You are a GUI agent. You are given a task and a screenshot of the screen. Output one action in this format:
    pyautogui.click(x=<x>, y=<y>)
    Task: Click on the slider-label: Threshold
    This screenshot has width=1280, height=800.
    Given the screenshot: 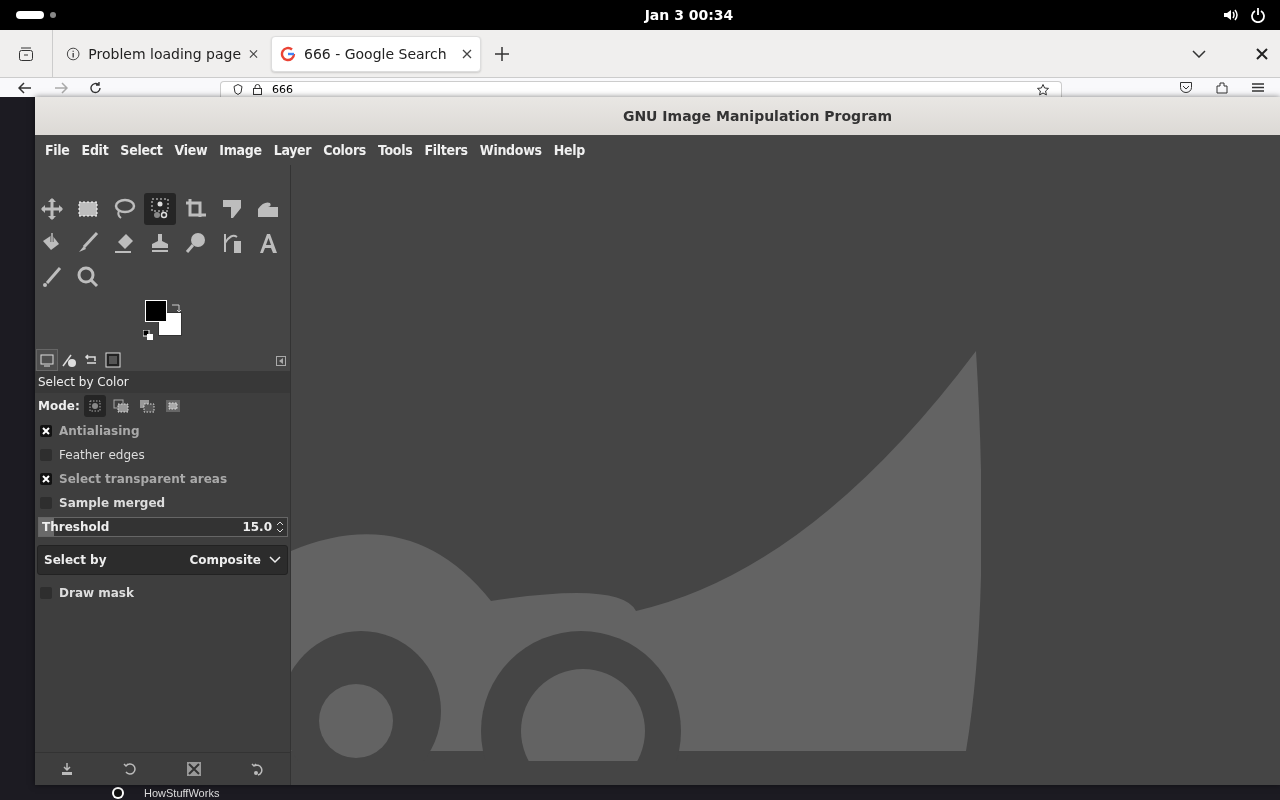 What is the action you would take?
    pyautogui.click(x=76, y=527)
    